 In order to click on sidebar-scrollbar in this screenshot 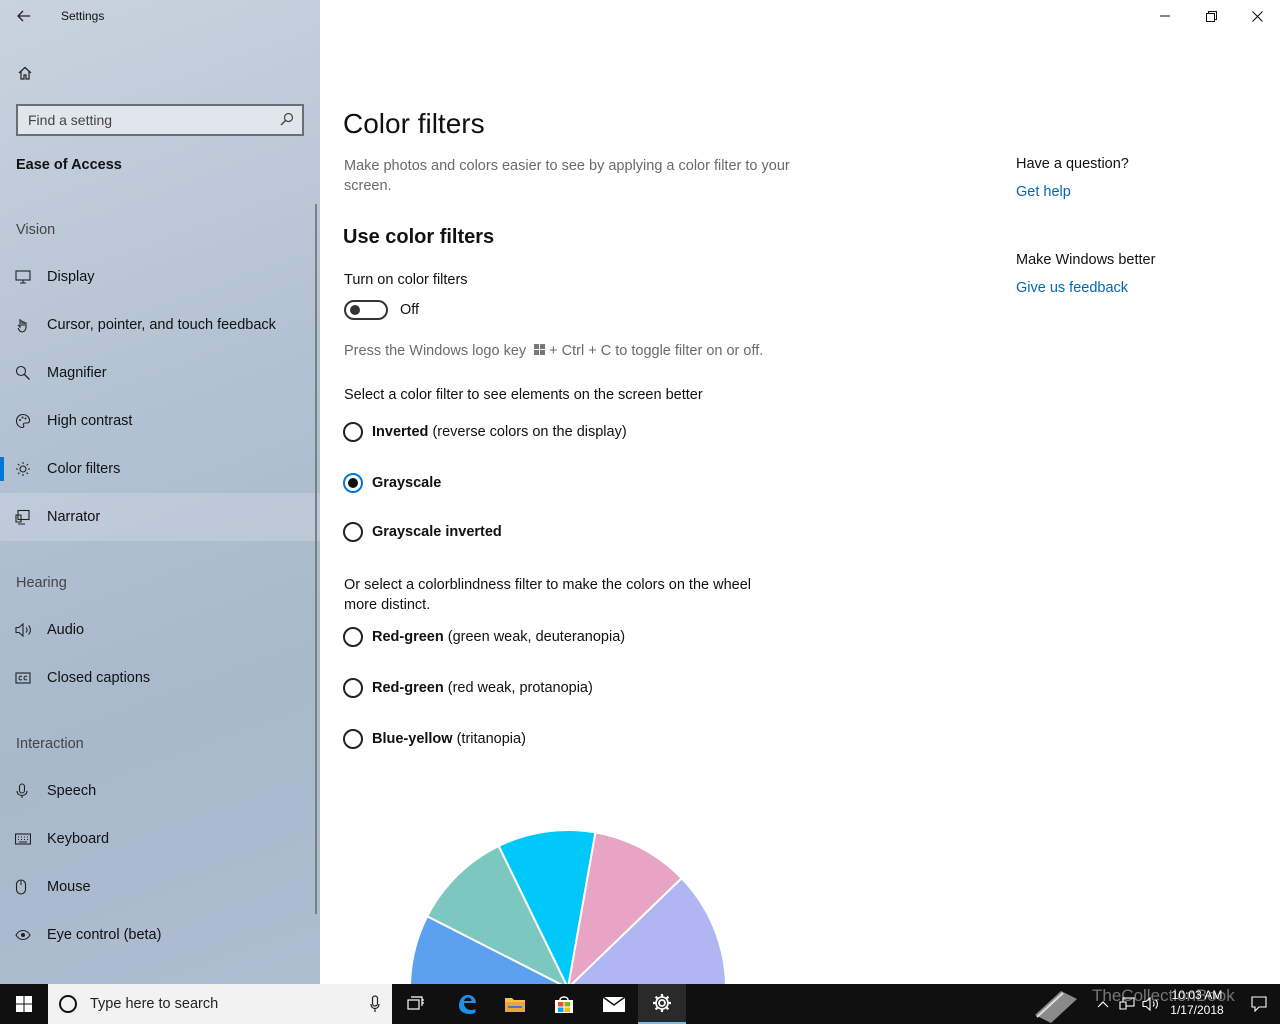, I will do `click(316, 559)`.